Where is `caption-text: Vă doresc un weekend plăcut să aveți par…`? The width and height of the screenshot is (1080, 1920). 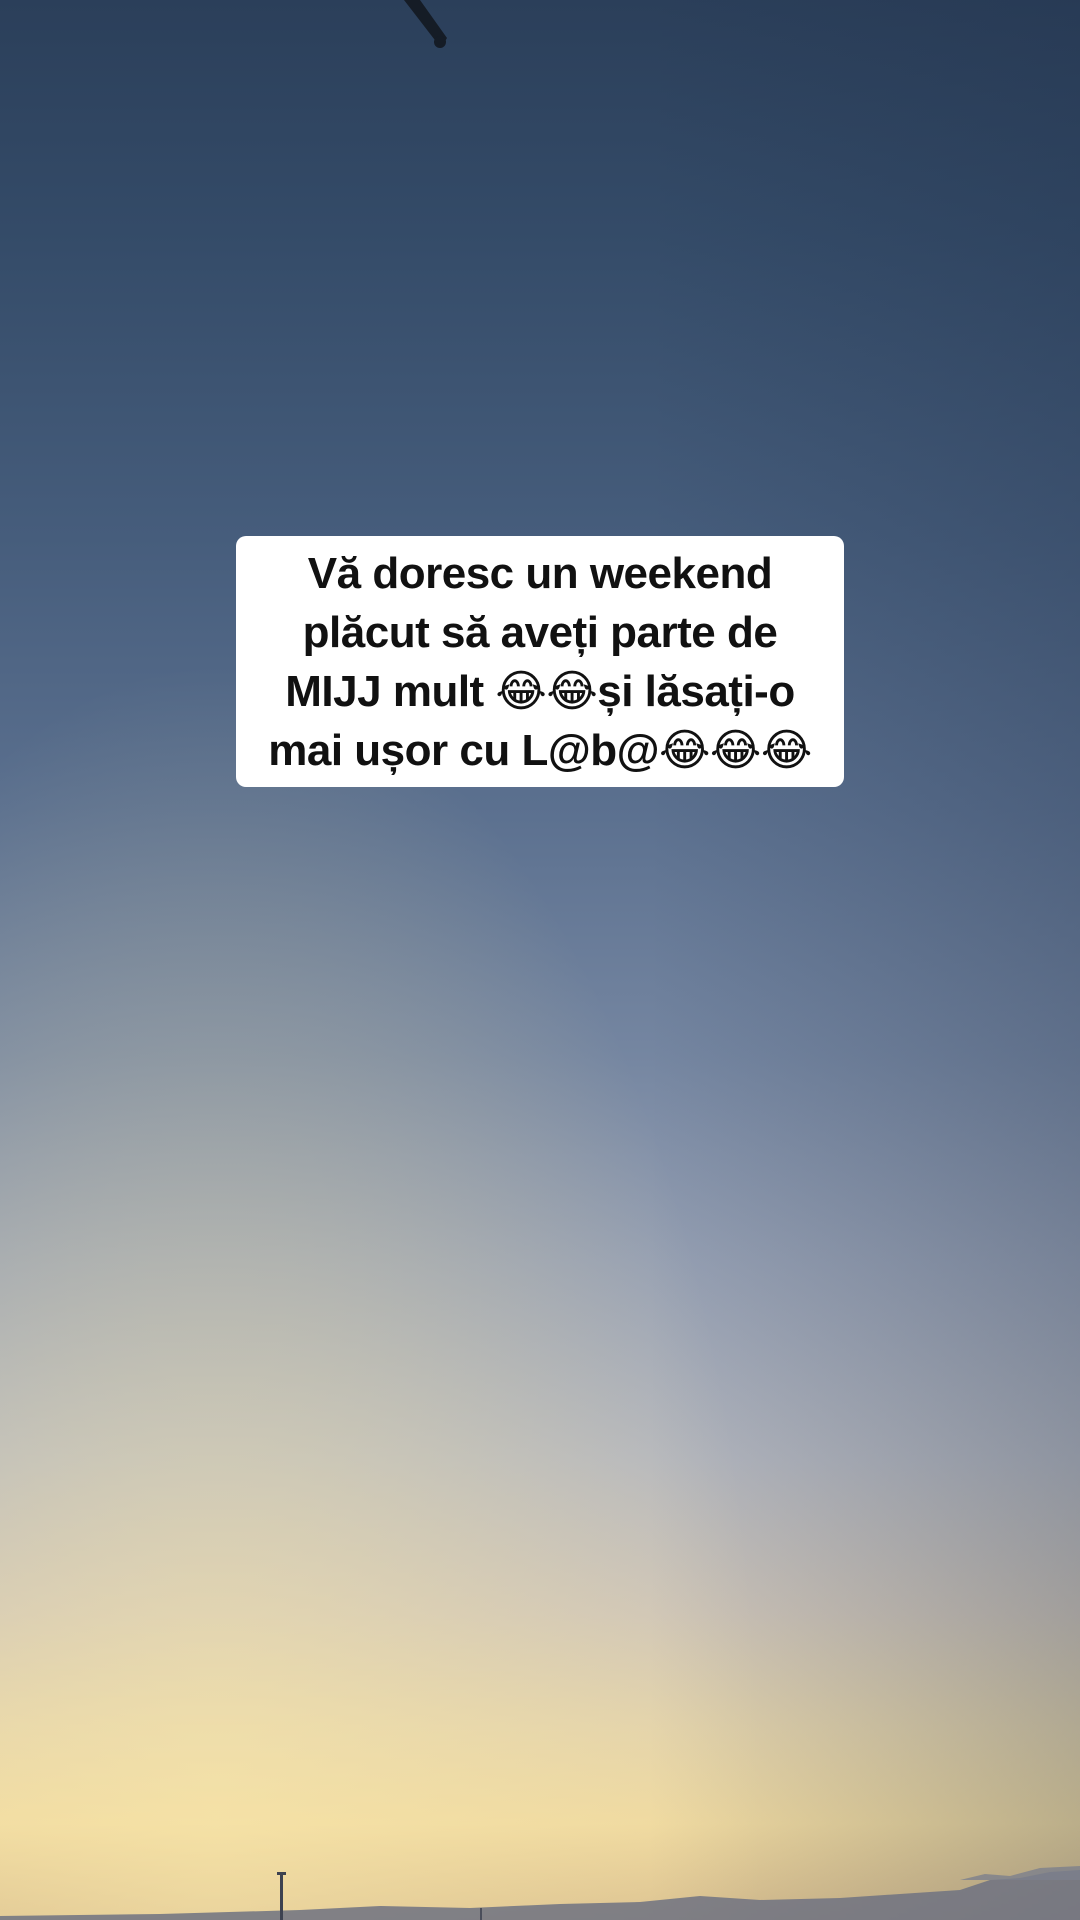
caption-text: Vă doresc un weekend plăcut să aveți par… is located at coordinates (540, 661).